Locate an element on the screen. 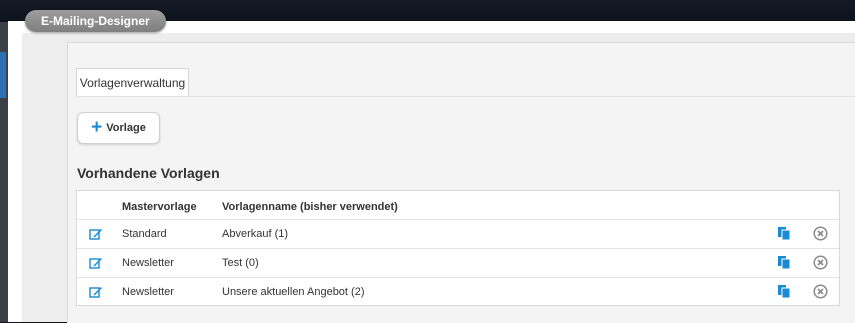 The image size is (855, 323). cell-name: Test (0) is located at coordinates (240, 263).